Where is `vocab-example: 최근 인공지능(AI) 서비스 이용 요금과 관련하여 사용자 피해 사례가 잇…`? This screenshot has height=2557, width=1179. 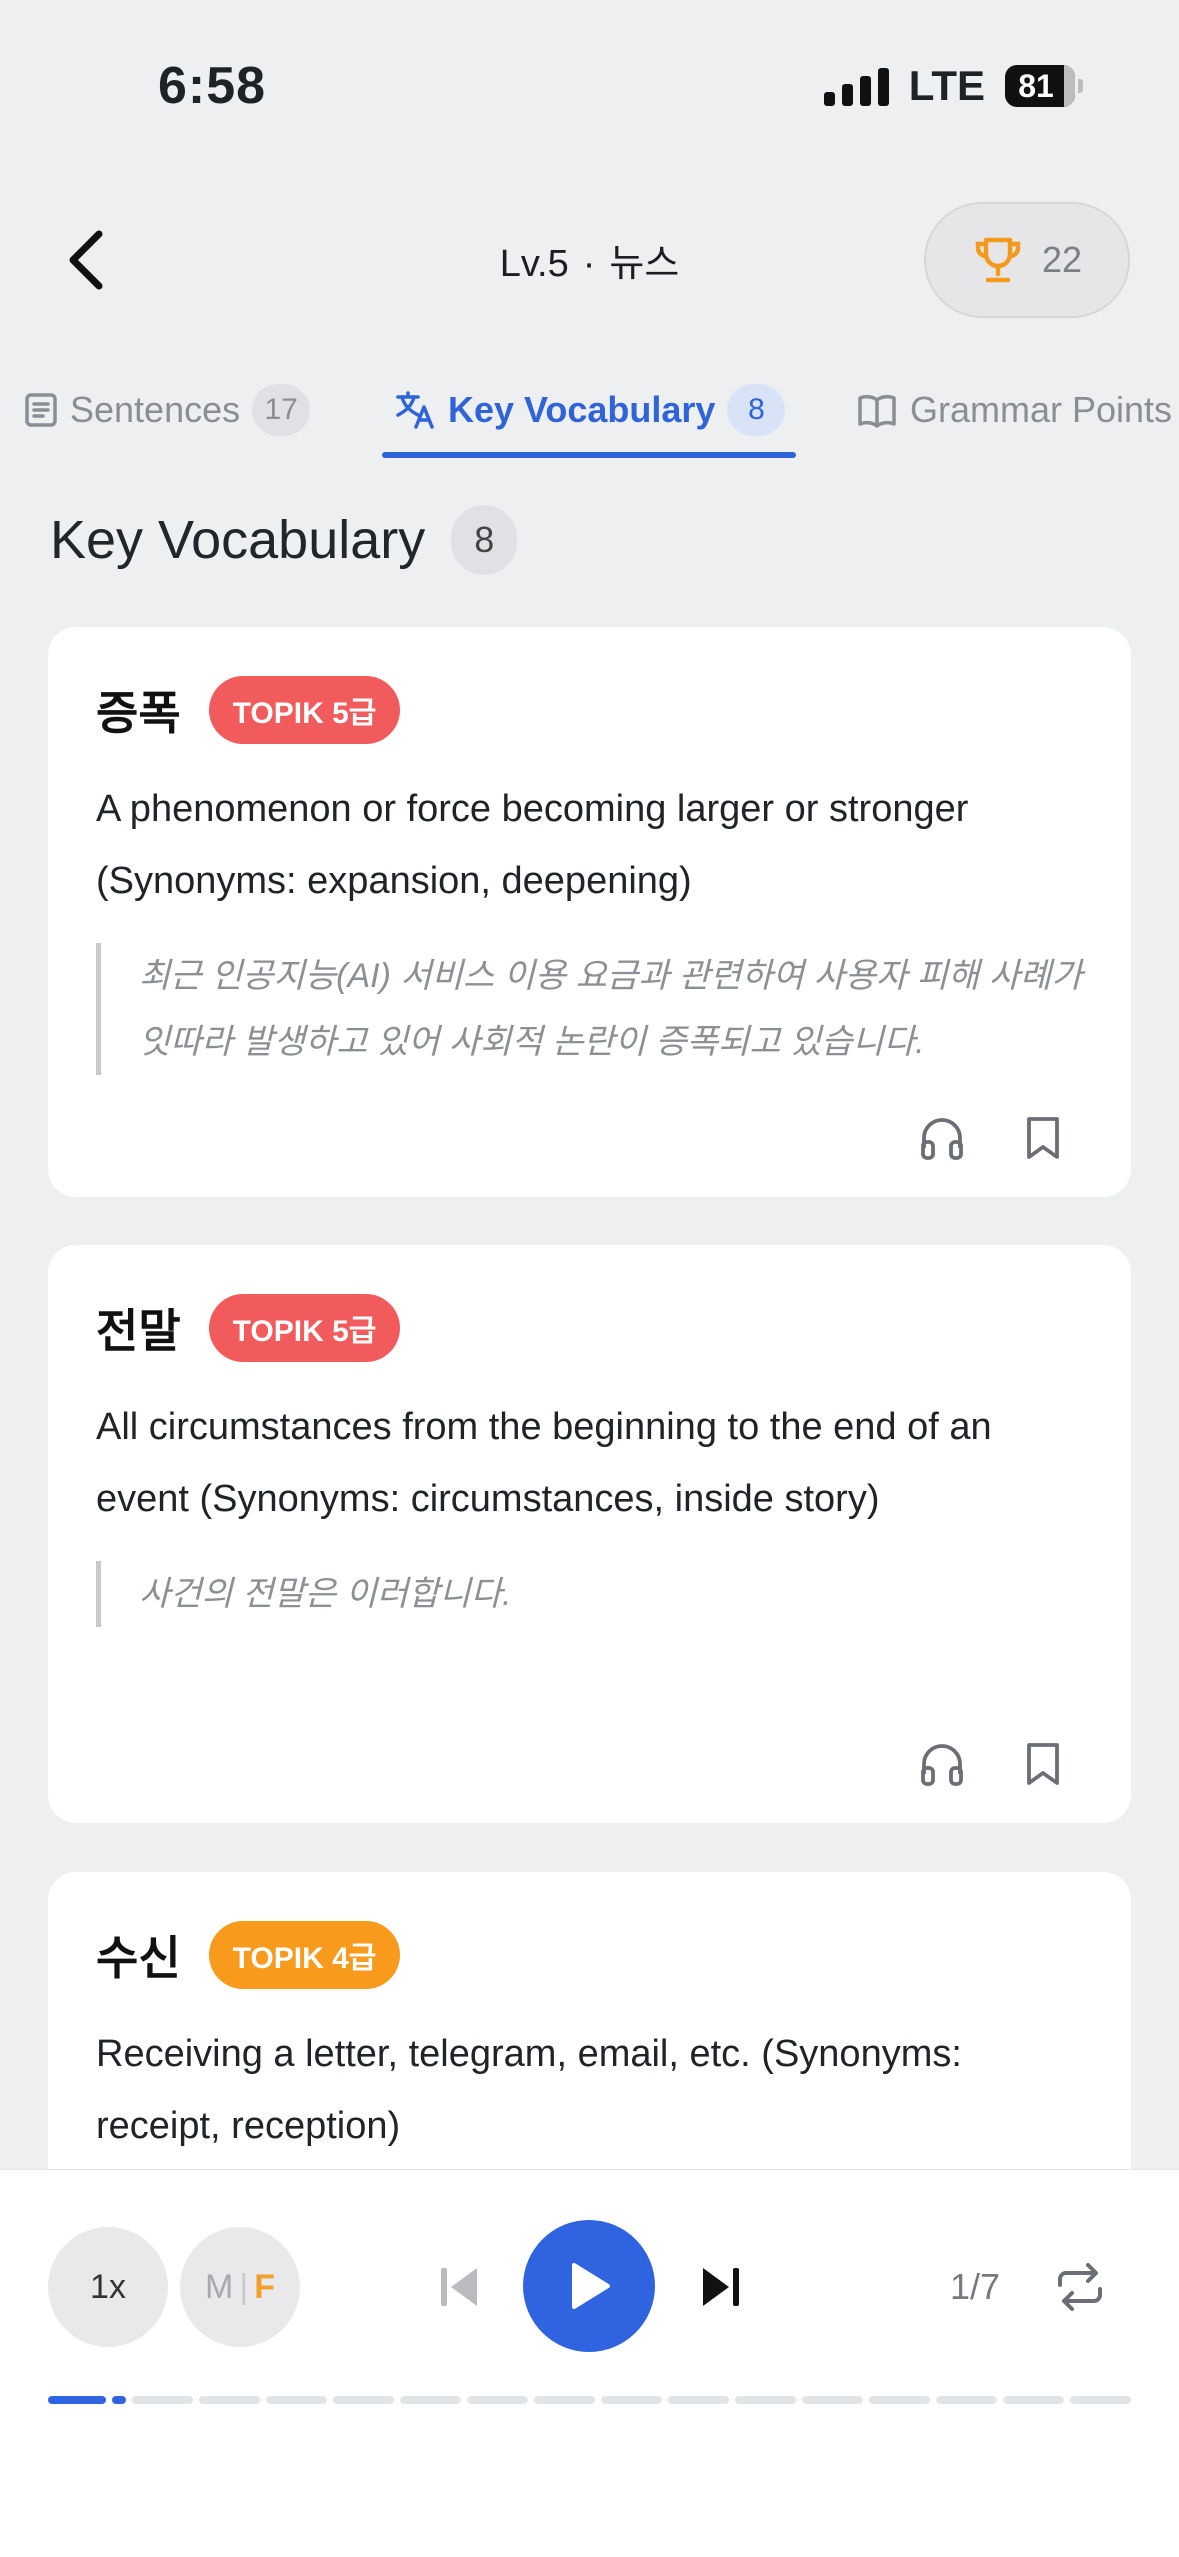
vocab-example: 최근 인공지능(AI) 서비스 이용 요금과 관련하여 사용자 피해 사례가 잇… is located at coordinates (592, 1009).